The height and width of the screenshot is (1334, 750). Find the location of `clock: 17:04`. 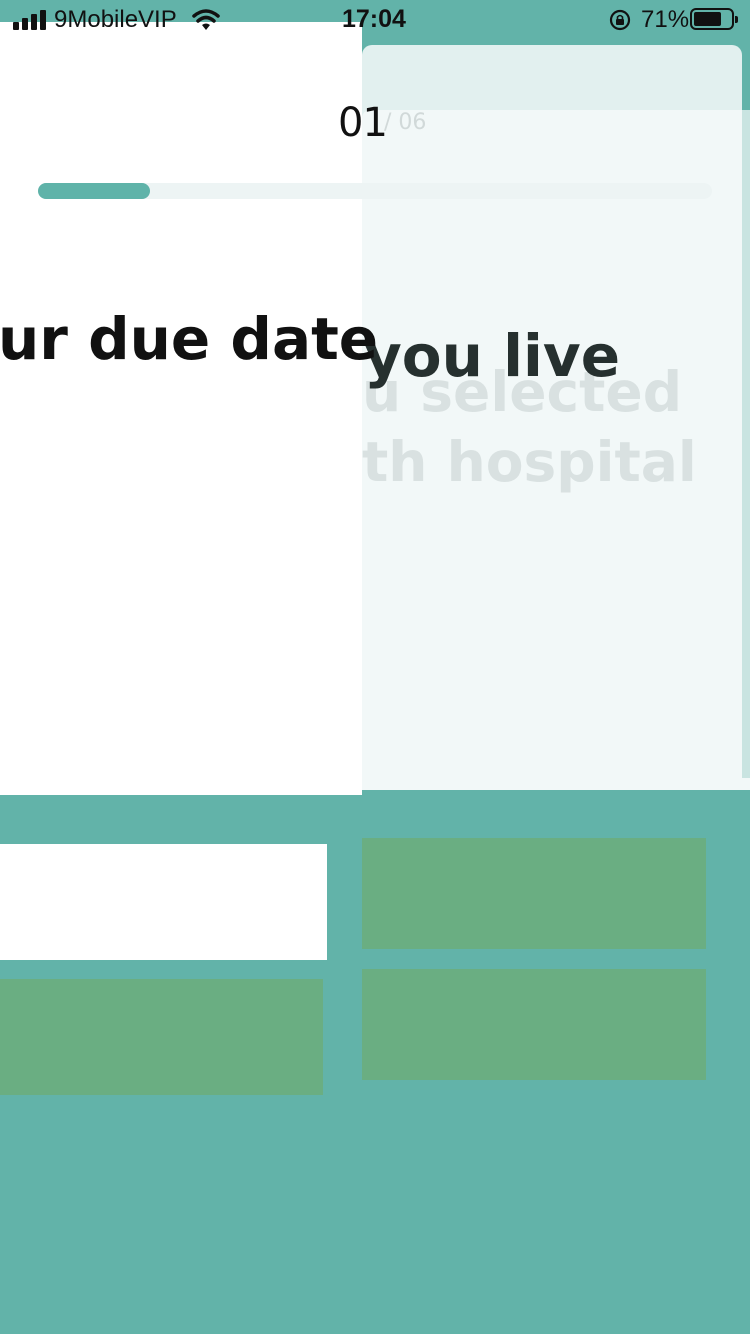

clock: 17:04 is located at coordinates (374, 19).